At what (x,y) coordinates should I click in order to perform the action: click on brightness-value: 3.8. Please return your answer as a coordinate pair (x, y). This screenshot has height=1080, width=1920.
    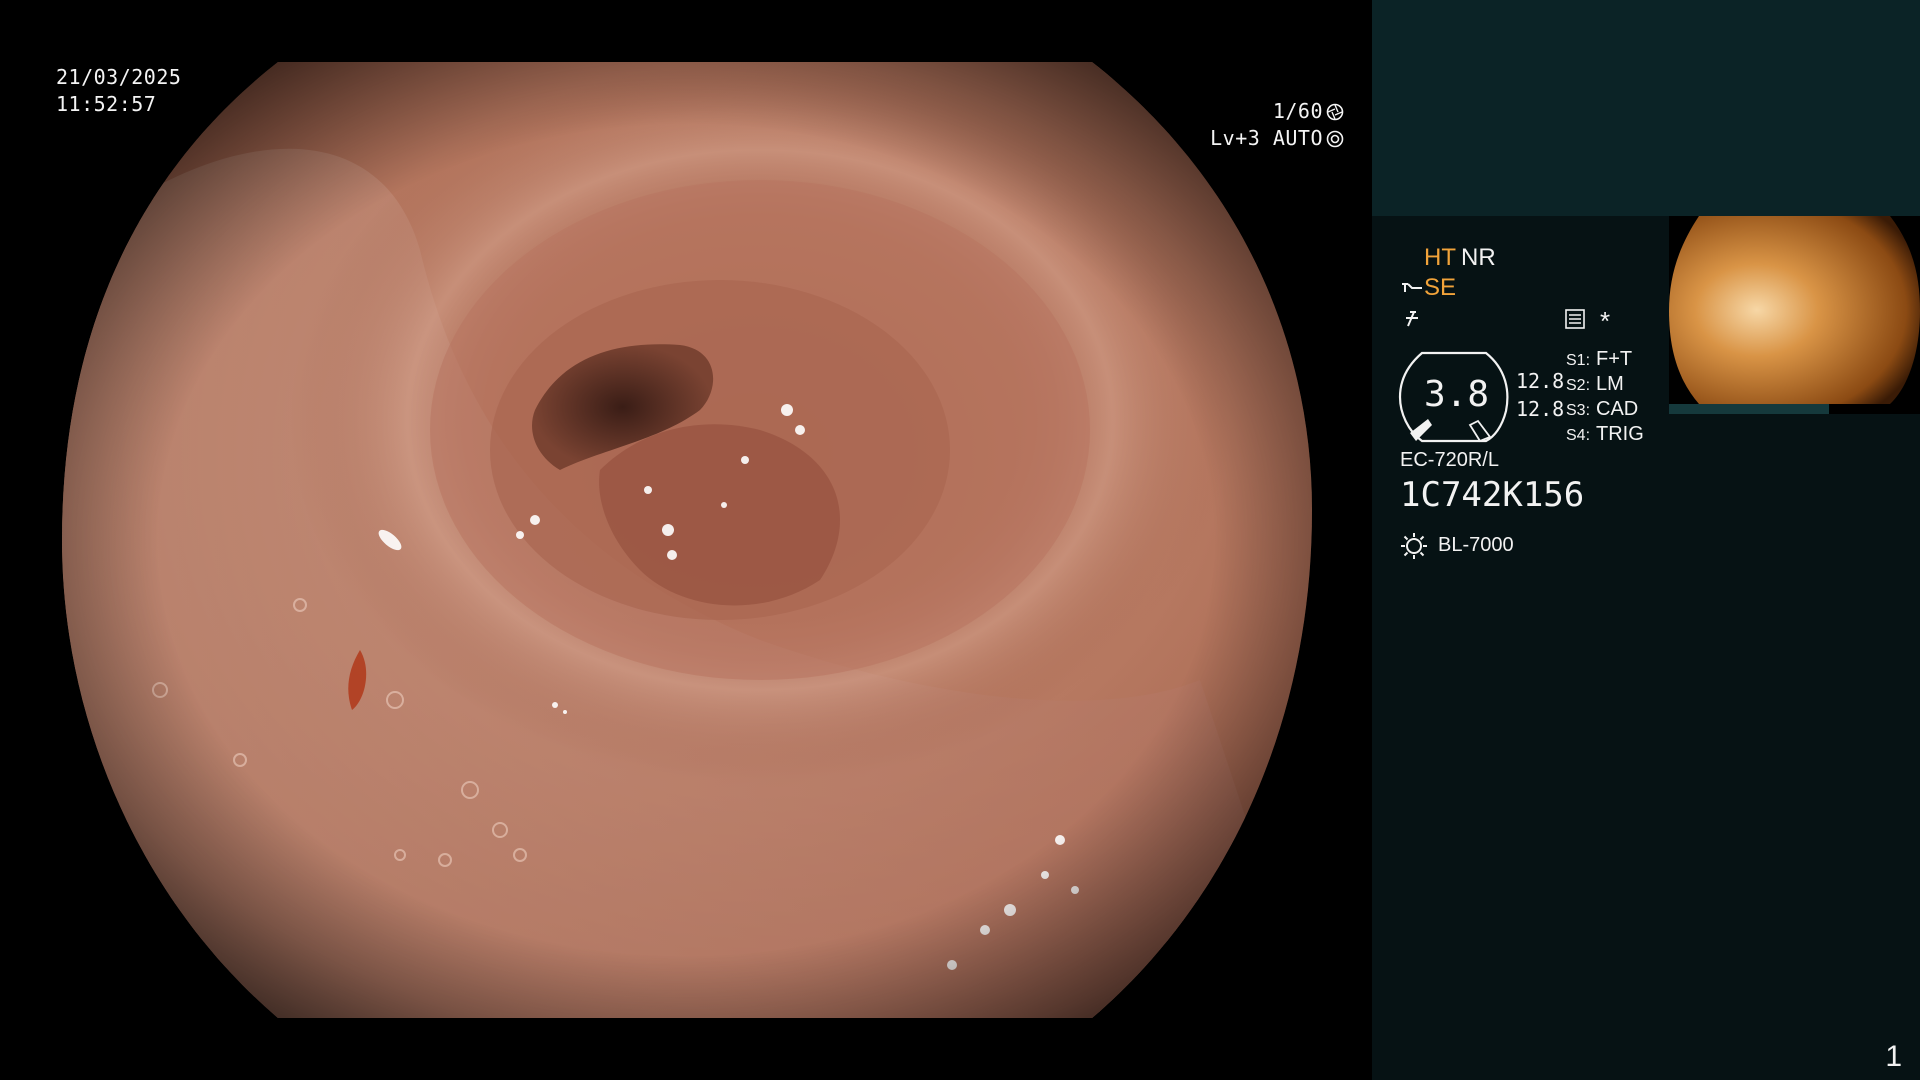
    Looking at the image, I should click on (1457, 394).